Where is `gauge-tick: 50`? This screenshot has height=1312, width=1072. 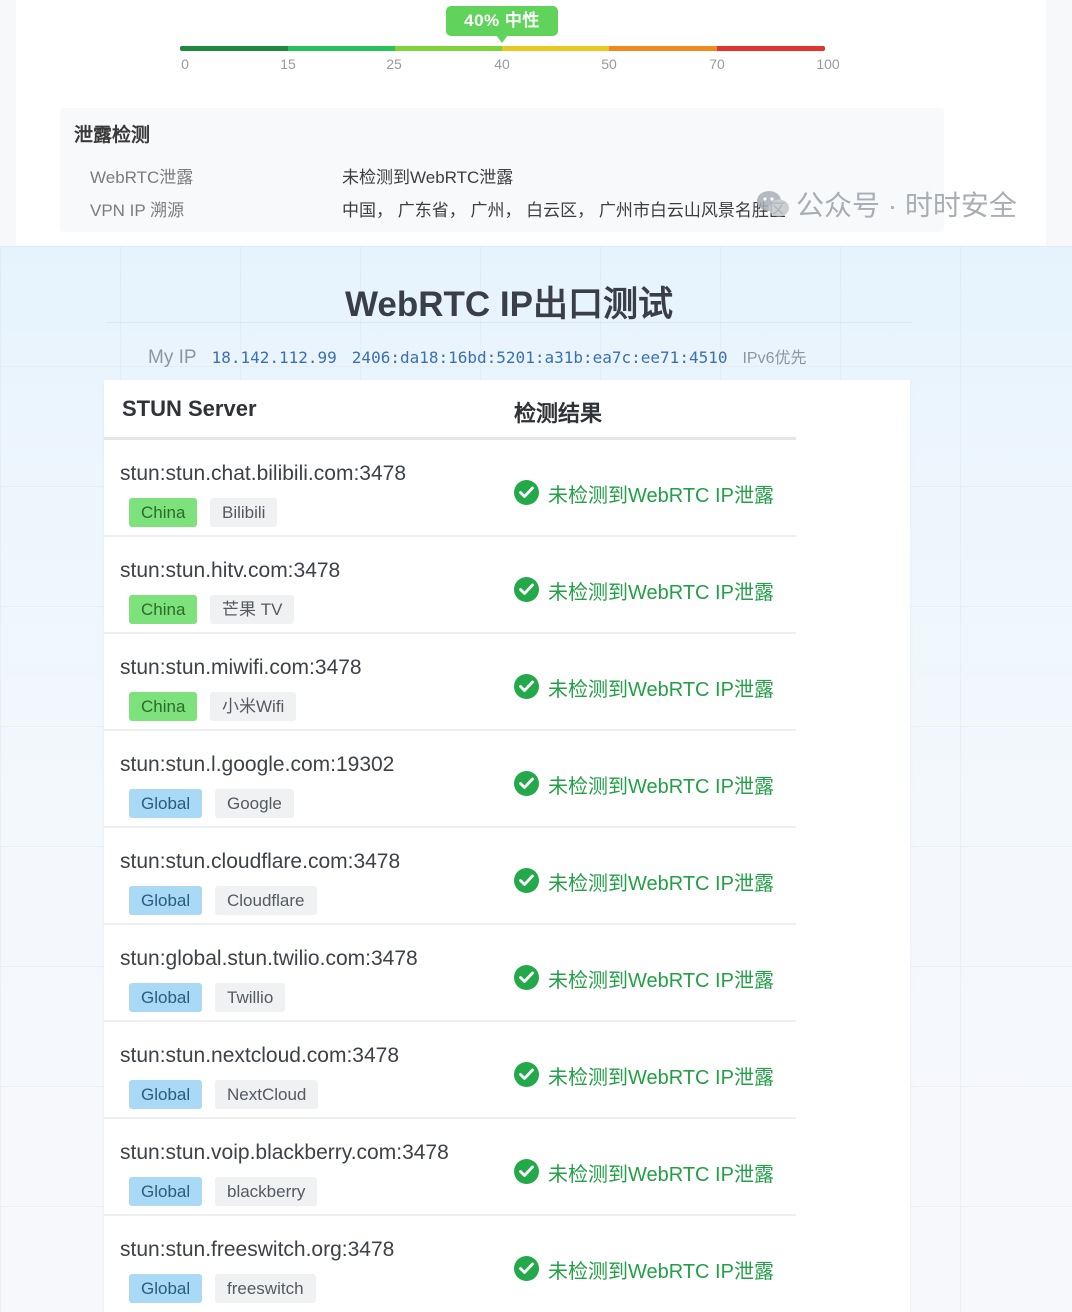
gauge-tick: 50 is located at coordinates (609, 64).